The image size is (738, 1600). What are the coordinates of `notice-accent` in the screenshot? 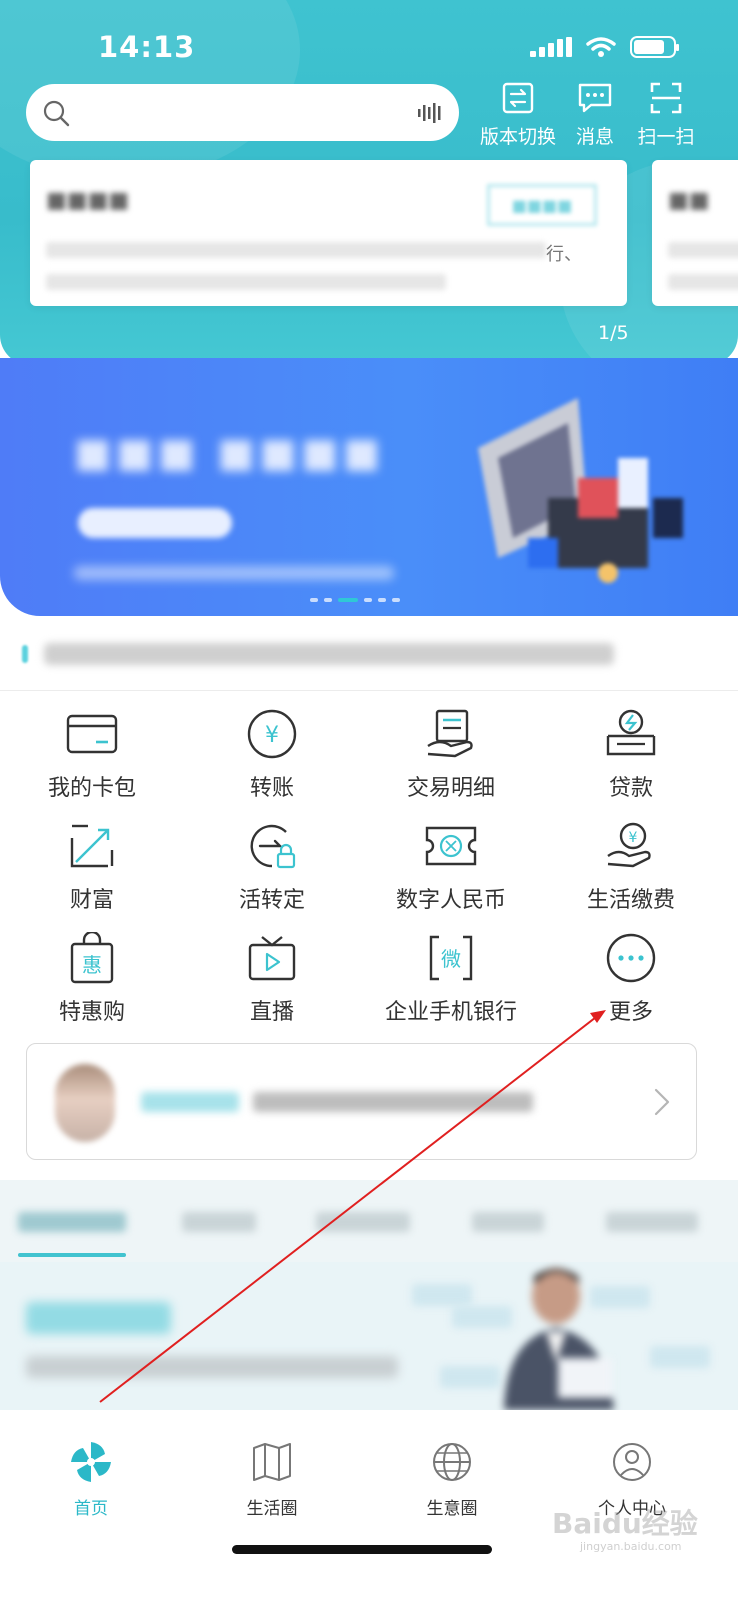 It's located at (25, 654).